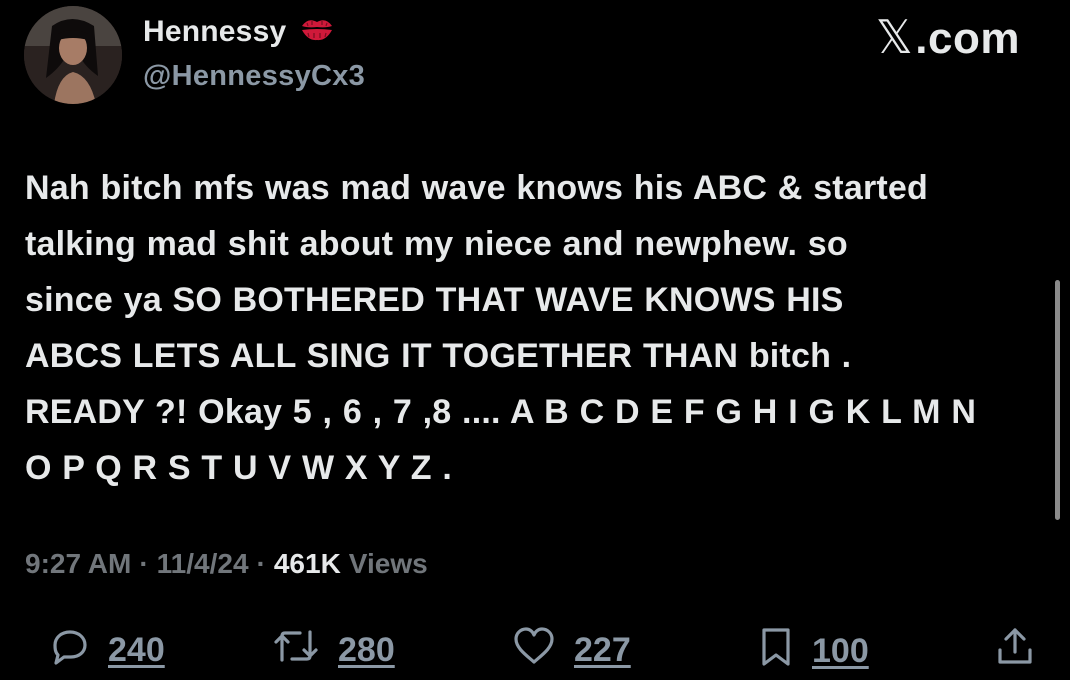 The height and width of the screenshot is (680, 1070). Describe the element at coordinates (307, 563) in the screenshot. I see `views-count: 461K` at that location.